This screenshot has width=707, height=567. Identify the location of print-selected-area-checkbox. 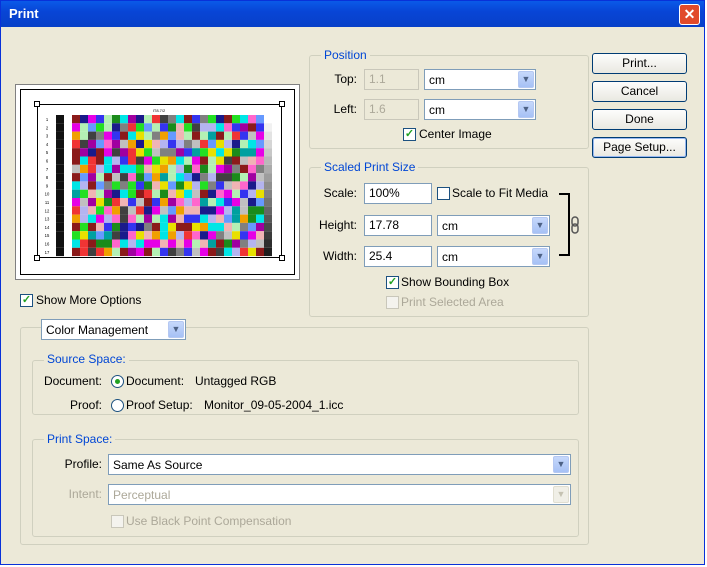
(392, 302).